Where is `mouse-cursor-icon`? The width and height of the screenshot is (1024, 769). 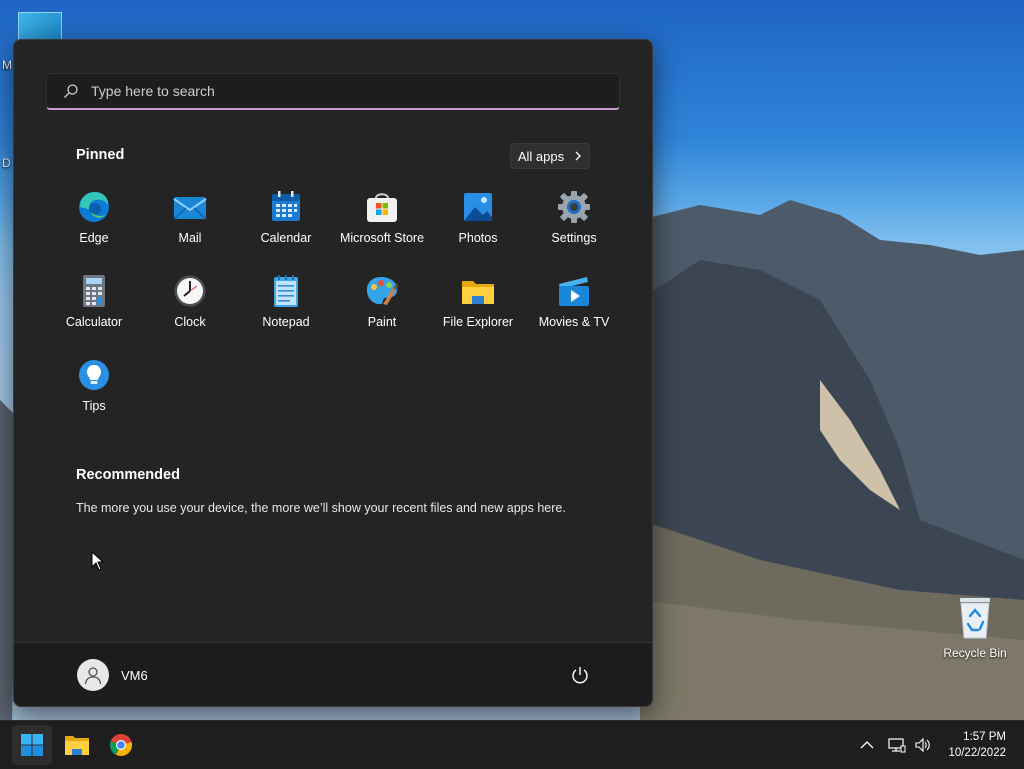 mouse-cursor-icon is located at coordinates (98, 561).